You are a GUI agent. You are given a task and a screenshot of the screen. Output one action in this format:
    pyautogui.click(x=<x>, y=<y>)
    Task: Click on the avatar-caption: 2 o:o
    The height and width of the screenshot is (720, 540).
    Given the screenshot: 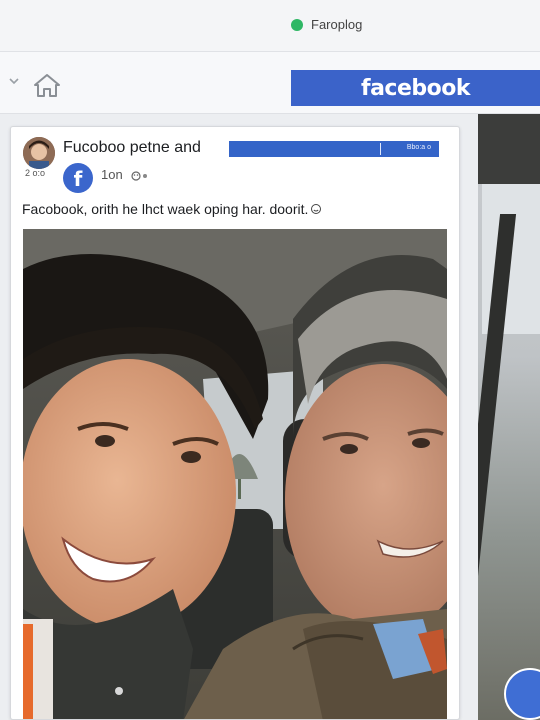 What is the action you would take?
    pyautogui.click(x=35, y=173)
    